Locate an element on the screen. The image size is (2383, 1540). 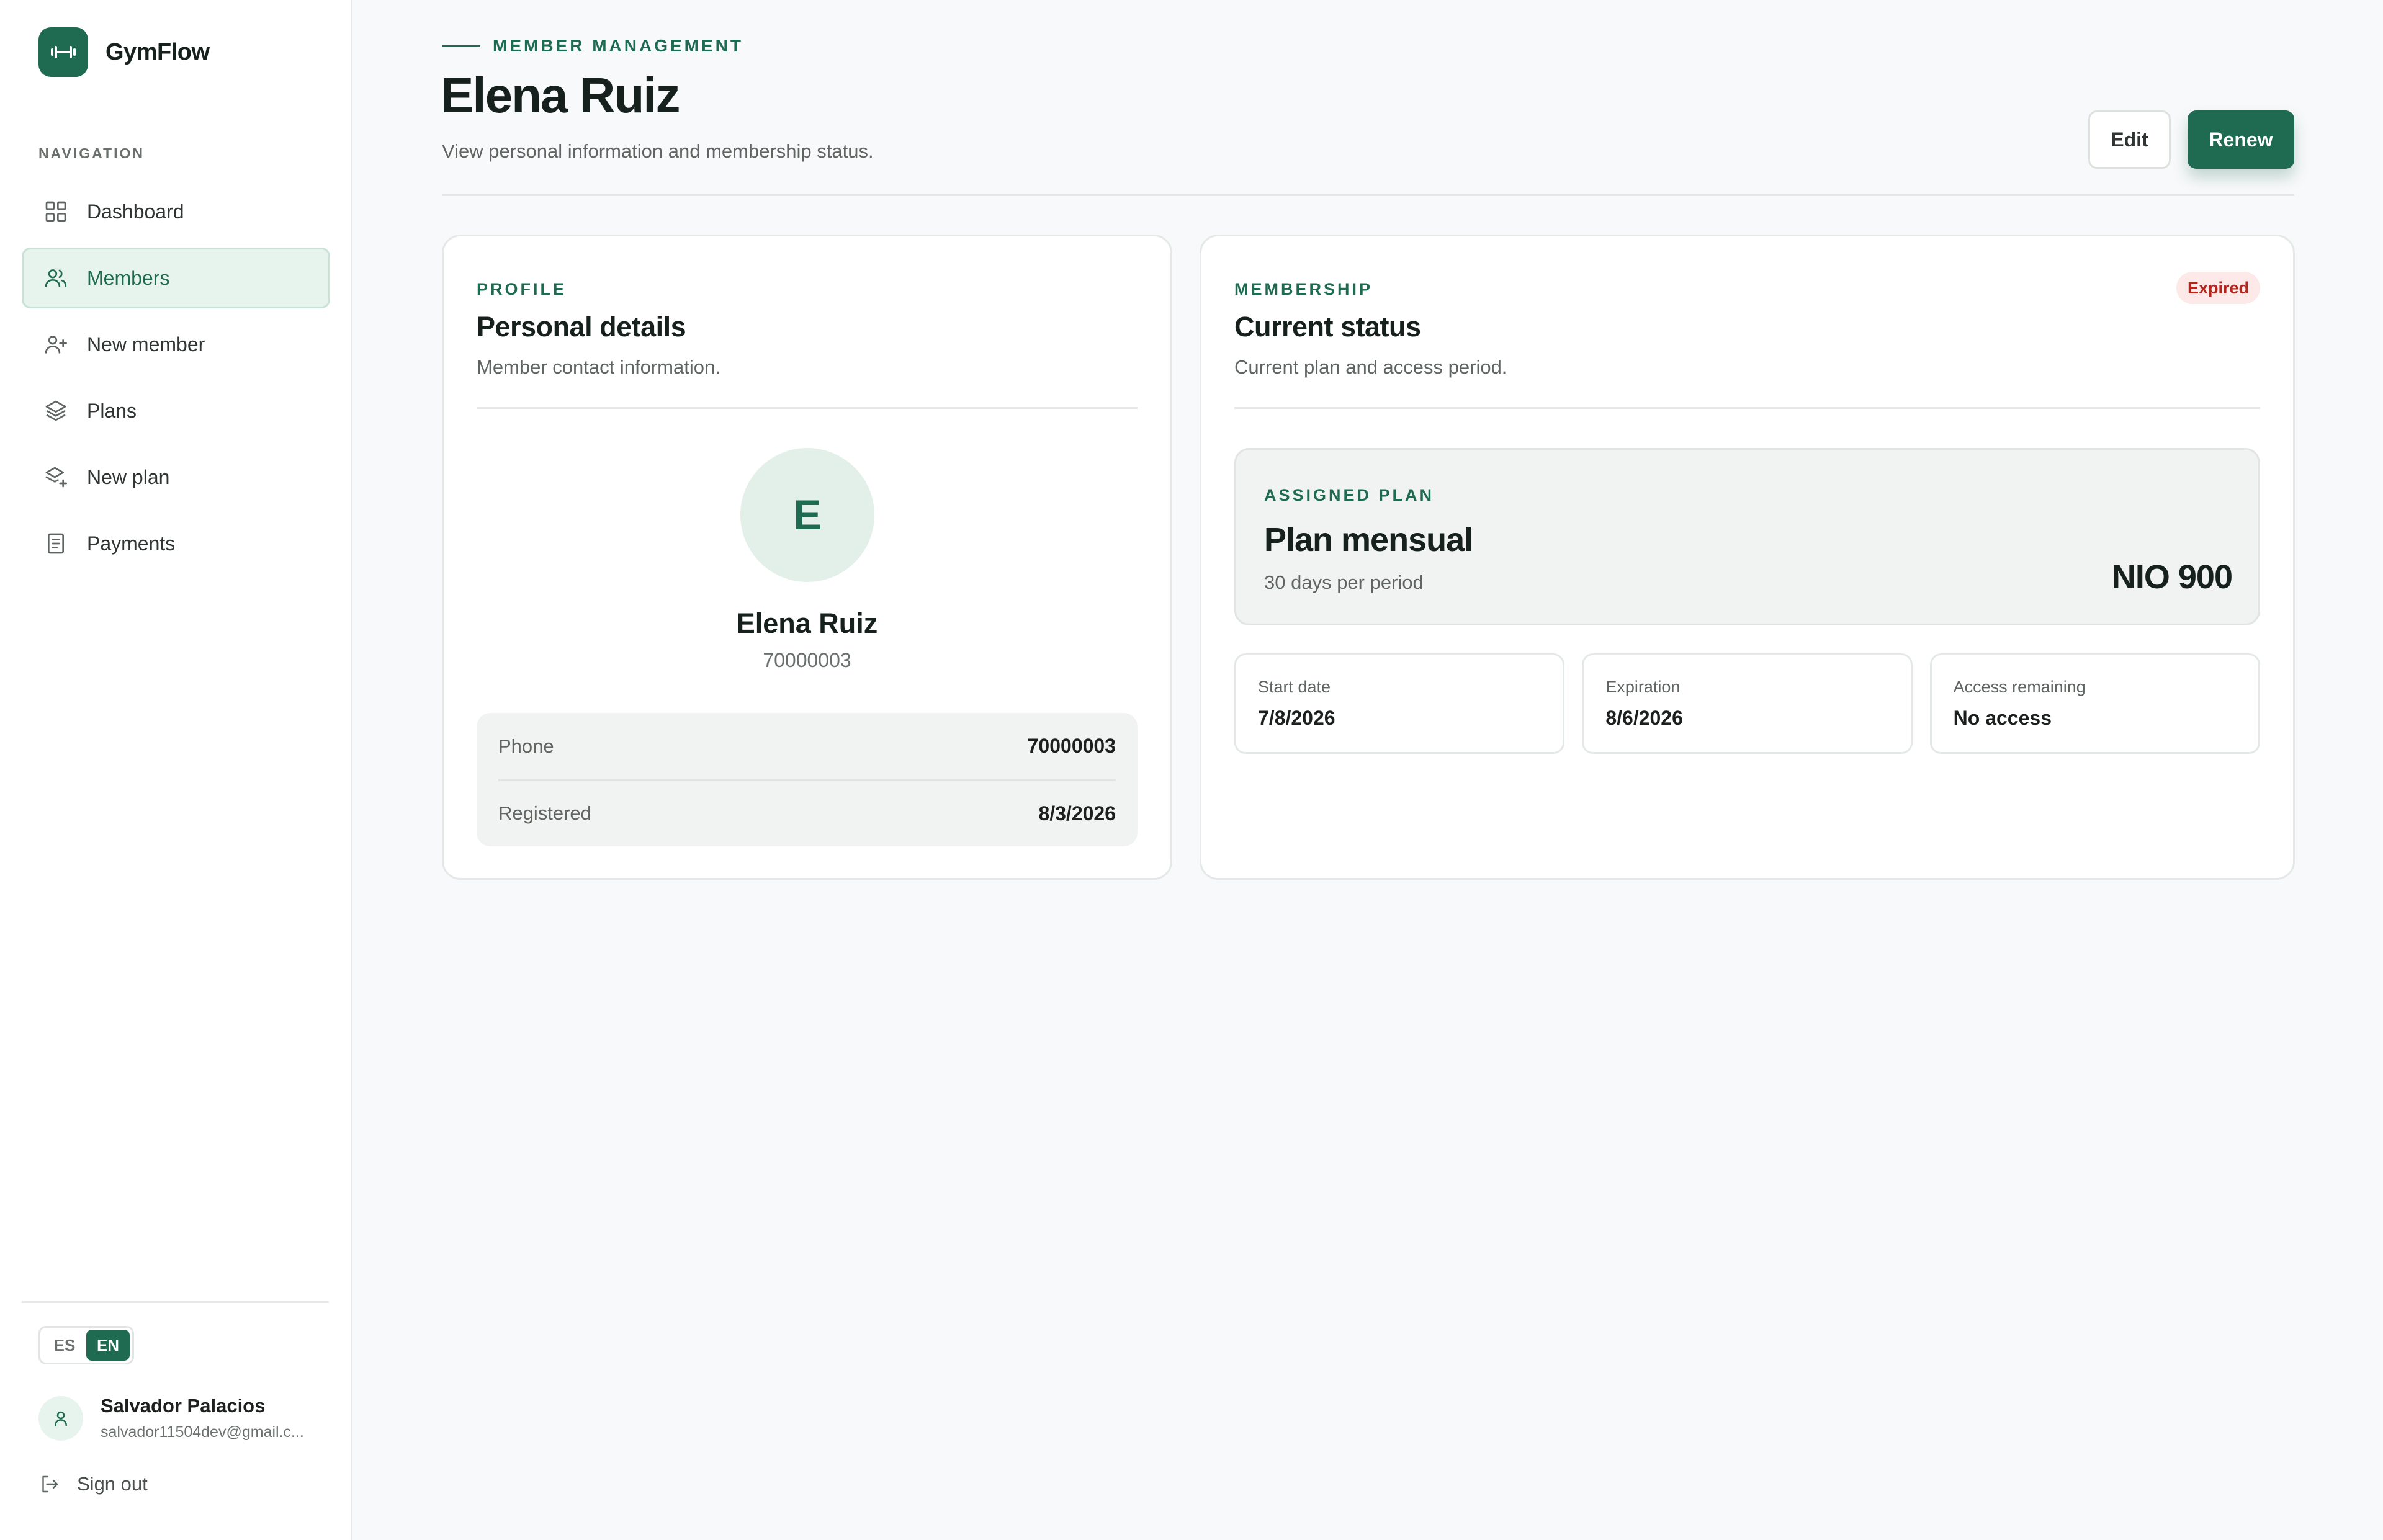
detail-value: 70000003 is located at coordinates (1071, 746).